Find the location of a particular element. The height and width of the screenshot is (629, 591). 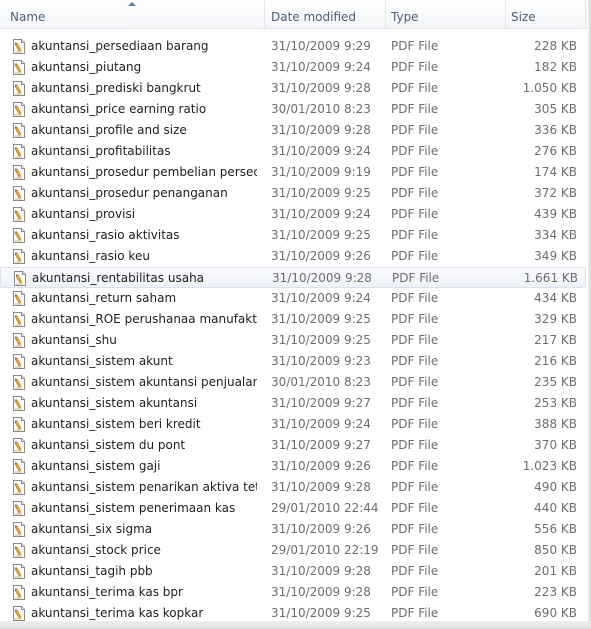

file-date-modified: 30/01/2010 8:23 is located at coordinates (321, 382).